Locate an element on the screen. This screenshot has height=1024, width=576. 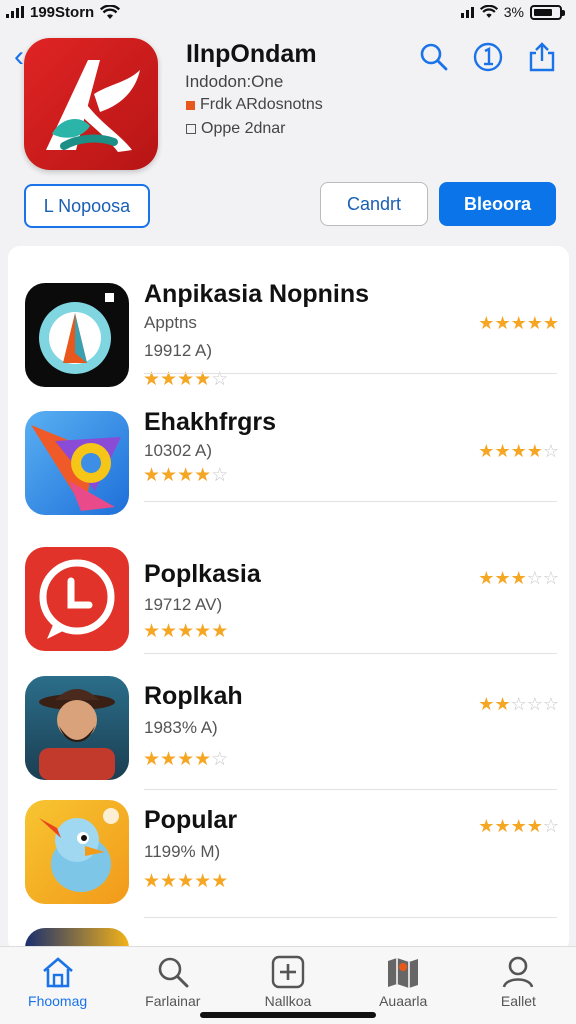
item-right-rating: ★★☆☆☆ is located at coordinates (518, 704).